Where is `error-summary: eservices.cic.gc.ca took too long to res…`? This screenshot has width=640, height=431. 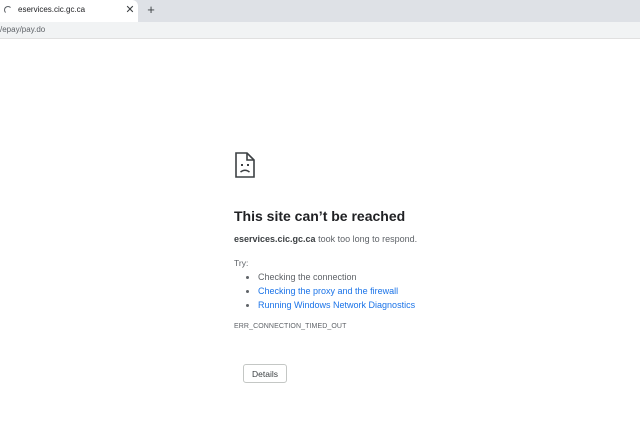
error-summary: eservices.cic.gc.ca took too long to res… is located at coordinates (325, 239).